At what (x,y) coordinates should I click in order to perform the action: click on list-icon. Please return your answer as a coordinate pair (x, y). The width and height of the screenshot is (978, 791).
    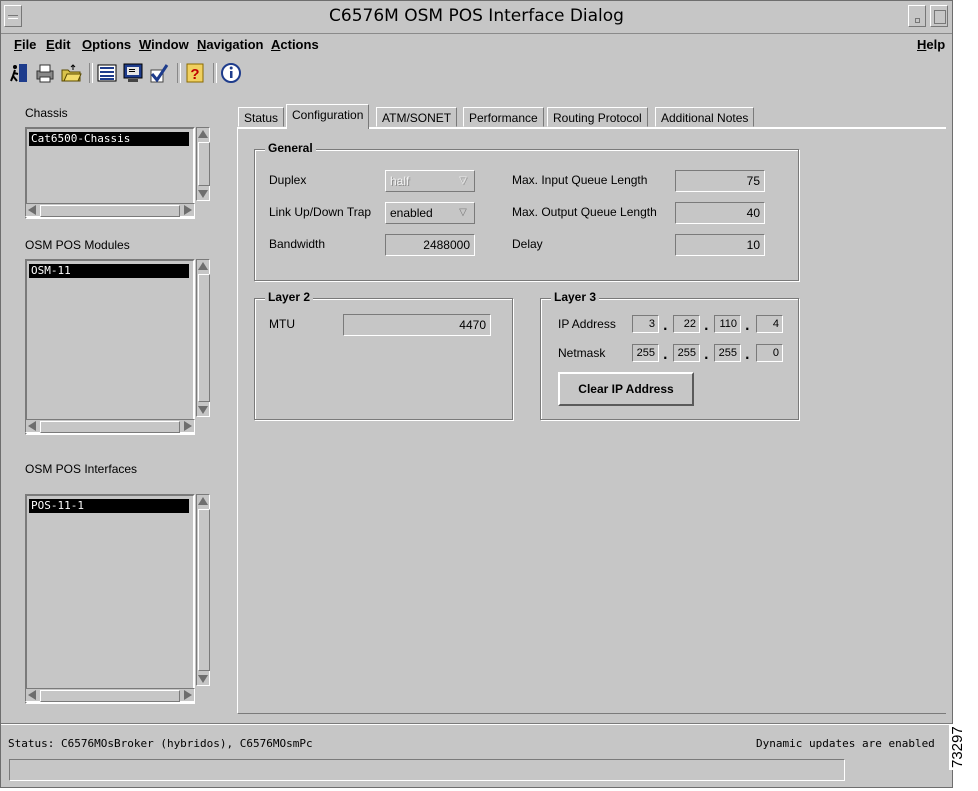
    Looking at the image, I should click on (107, 73).